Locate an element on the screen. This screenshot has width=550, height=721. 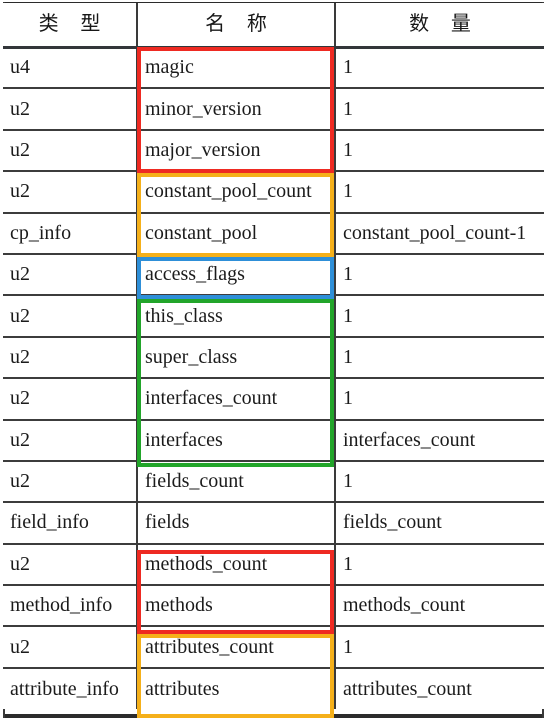
cell-name: interfaces_count is located at coordinates (236, 398).